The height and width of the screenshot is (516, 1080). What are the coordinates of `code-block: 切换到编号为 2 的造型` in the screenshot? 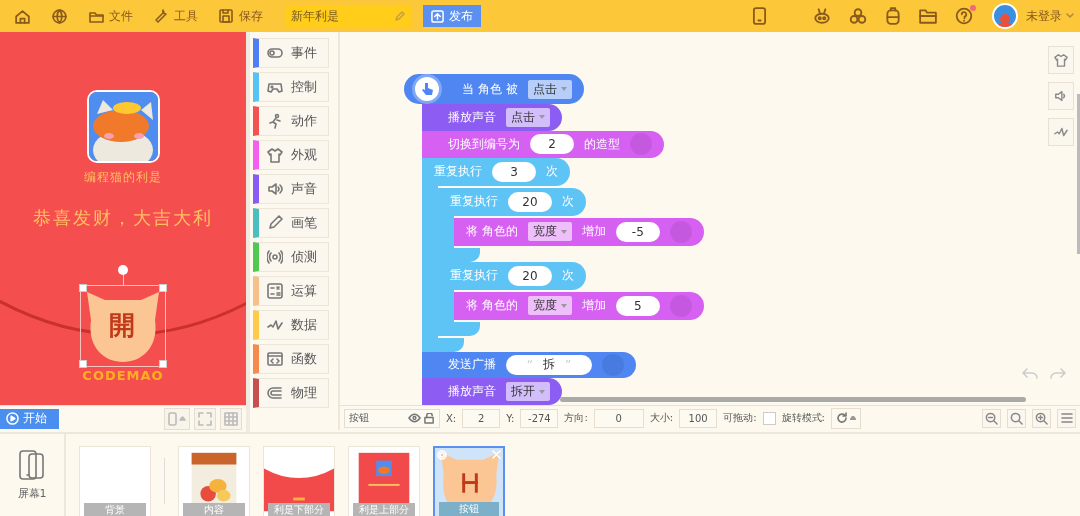 It's located at (543, 144).